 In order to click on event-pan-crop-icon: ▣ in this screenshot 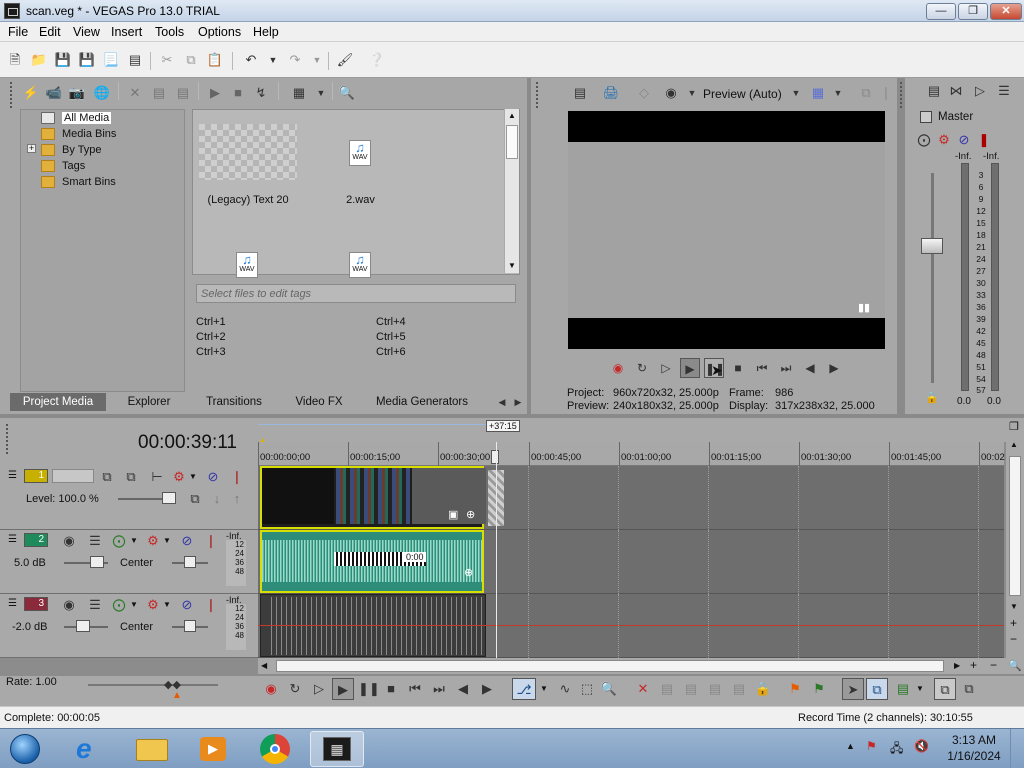, I will do `click(453, 514)`.